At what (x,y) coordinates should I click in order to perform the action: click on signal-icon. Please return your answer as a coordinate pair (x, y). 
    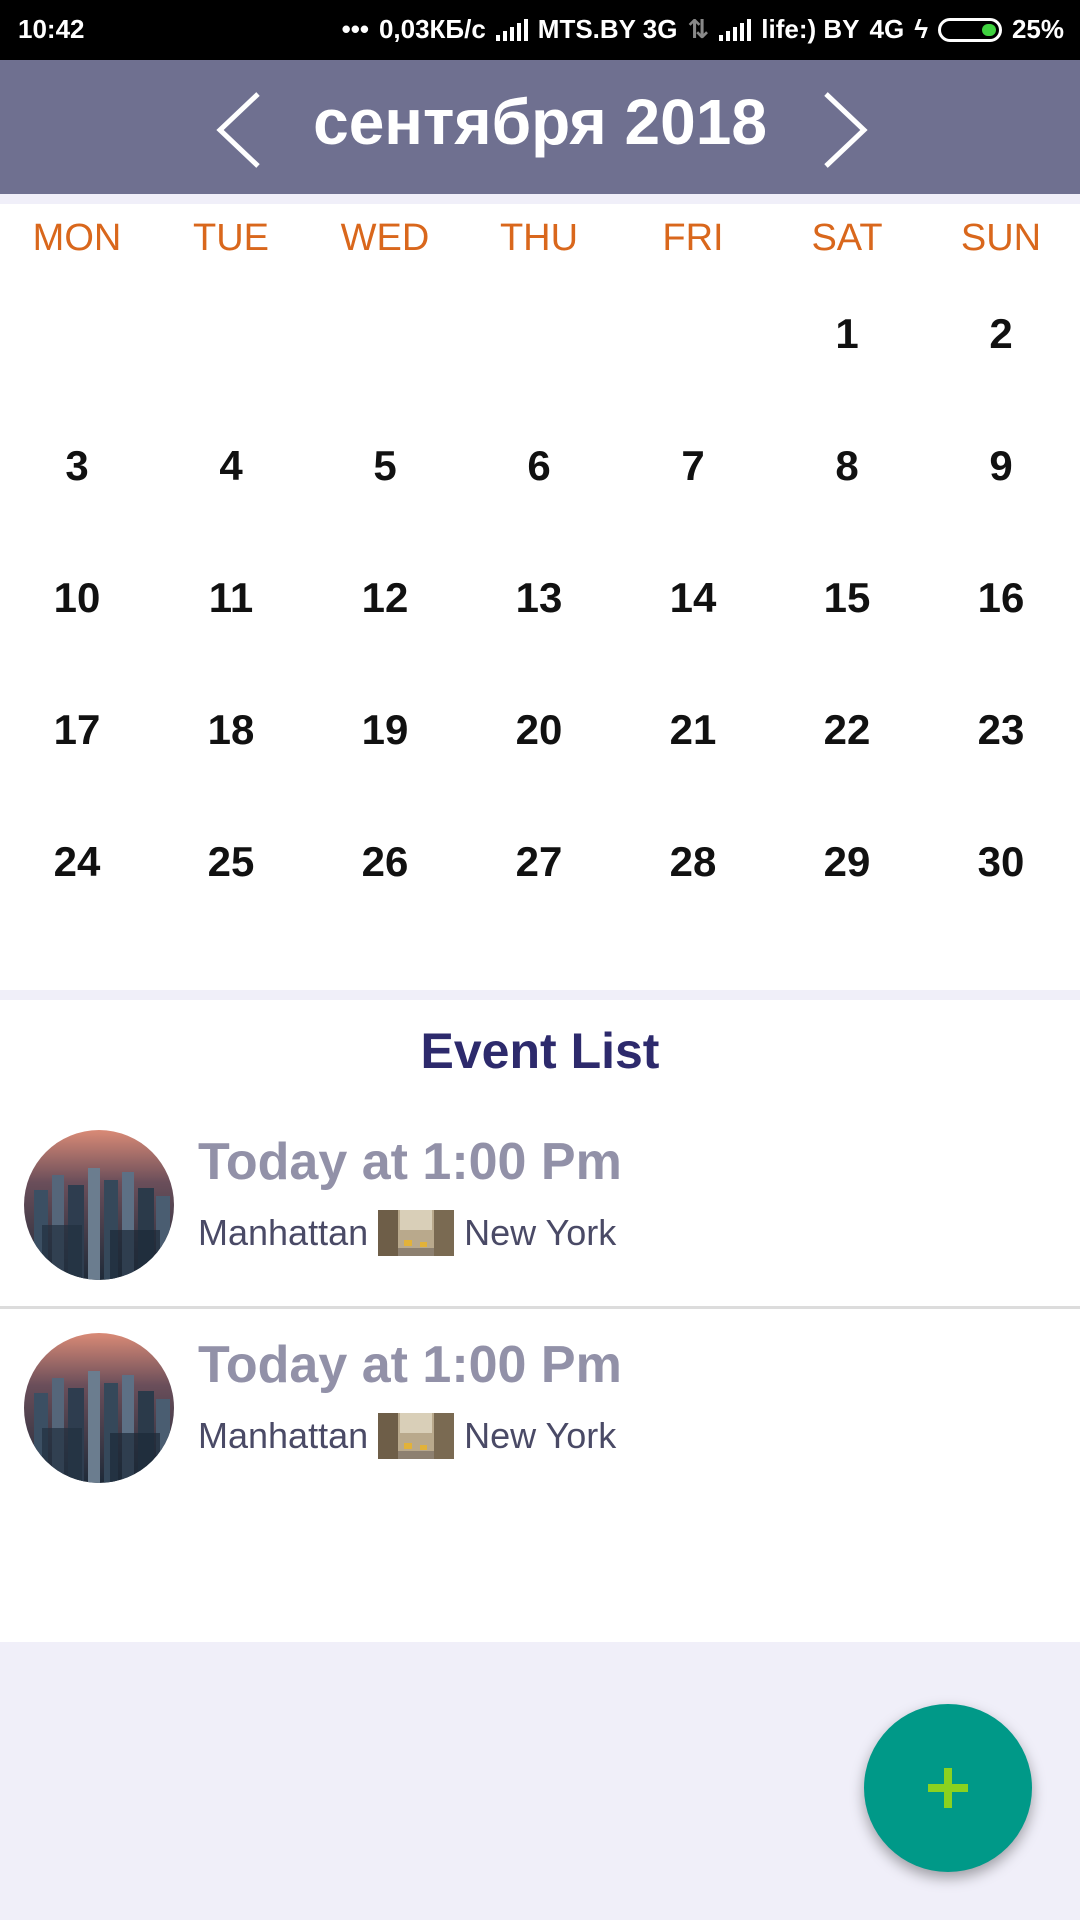
    Looking at the image, I should click on (511, 29).